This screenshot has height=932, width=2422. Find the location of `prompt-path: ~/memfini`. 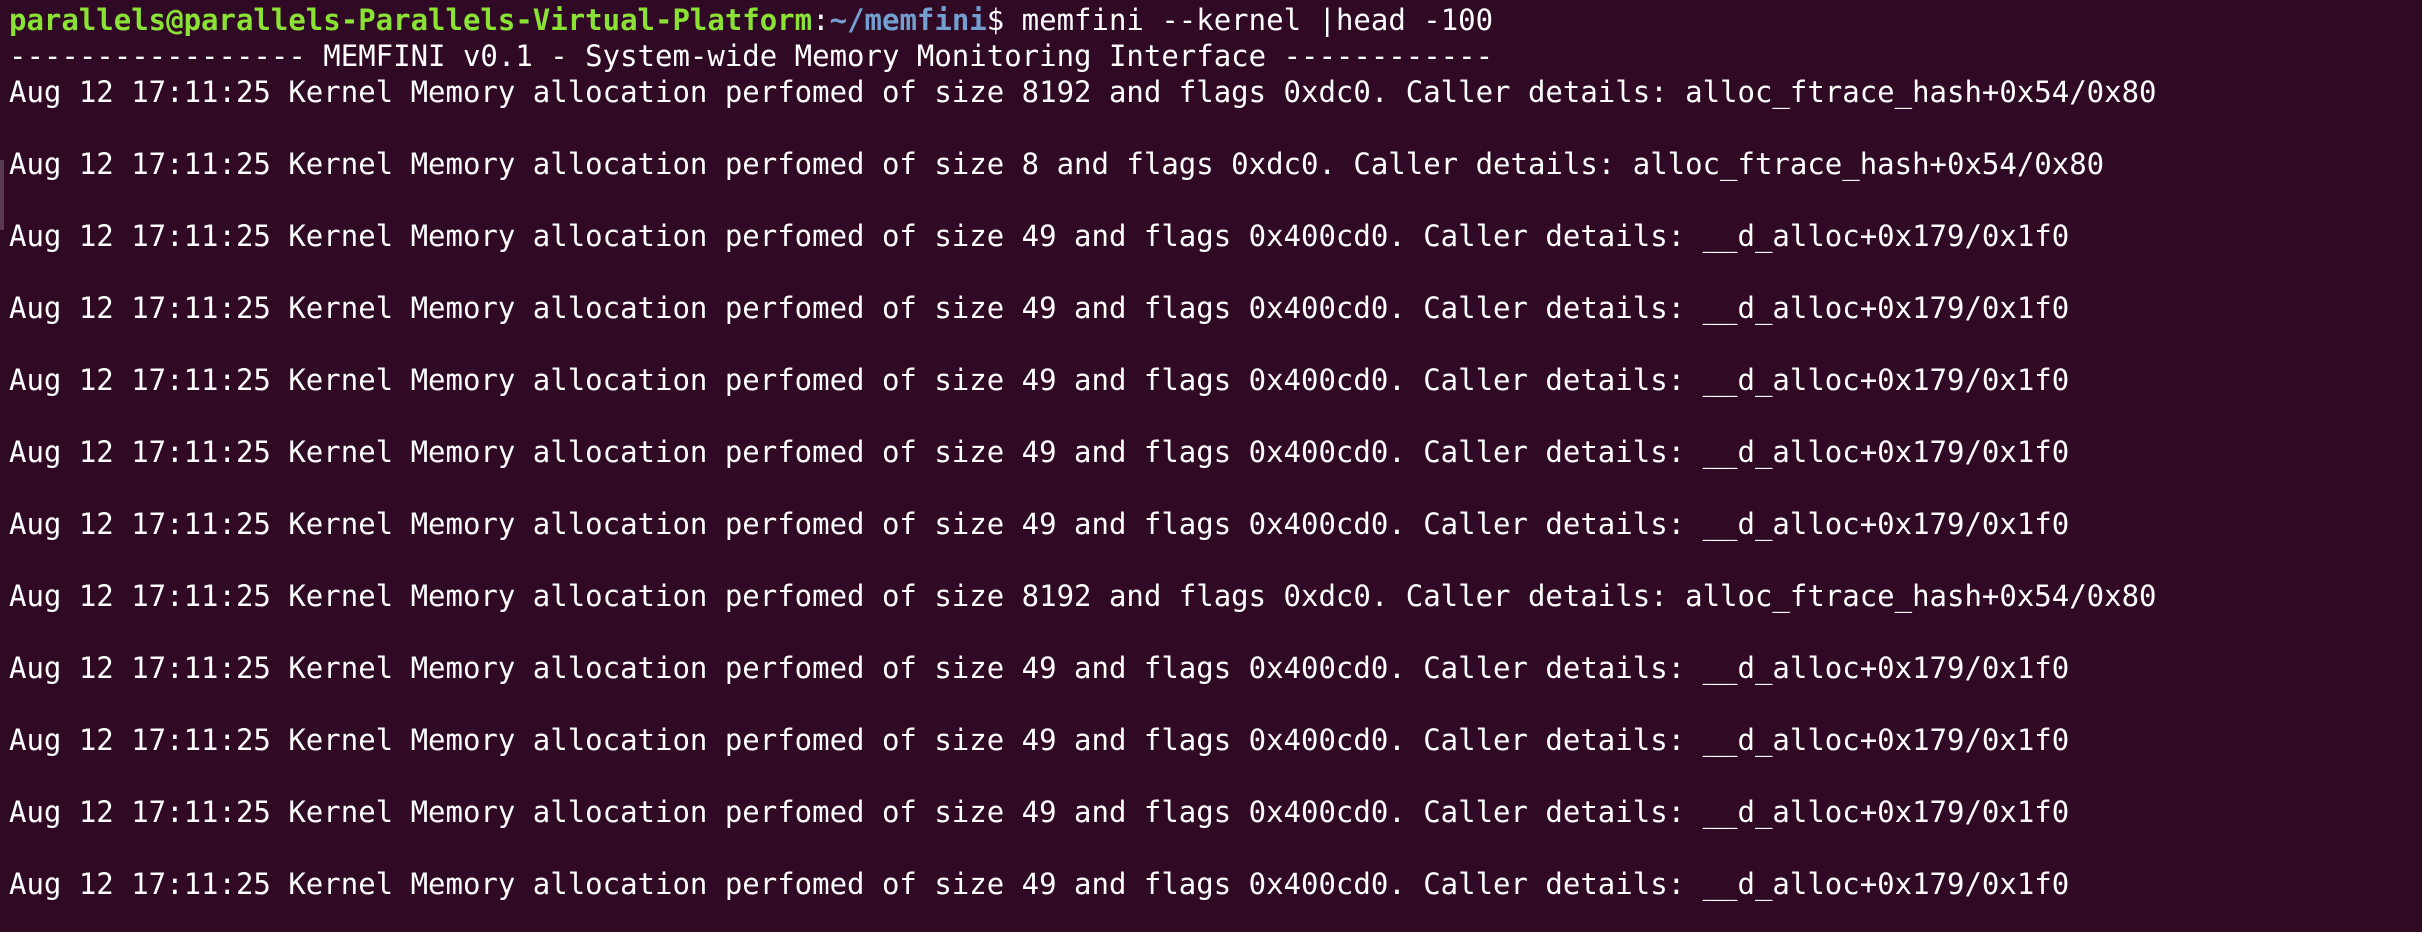

prompt-path: ~/memfini is located at coordinates (908, 20).